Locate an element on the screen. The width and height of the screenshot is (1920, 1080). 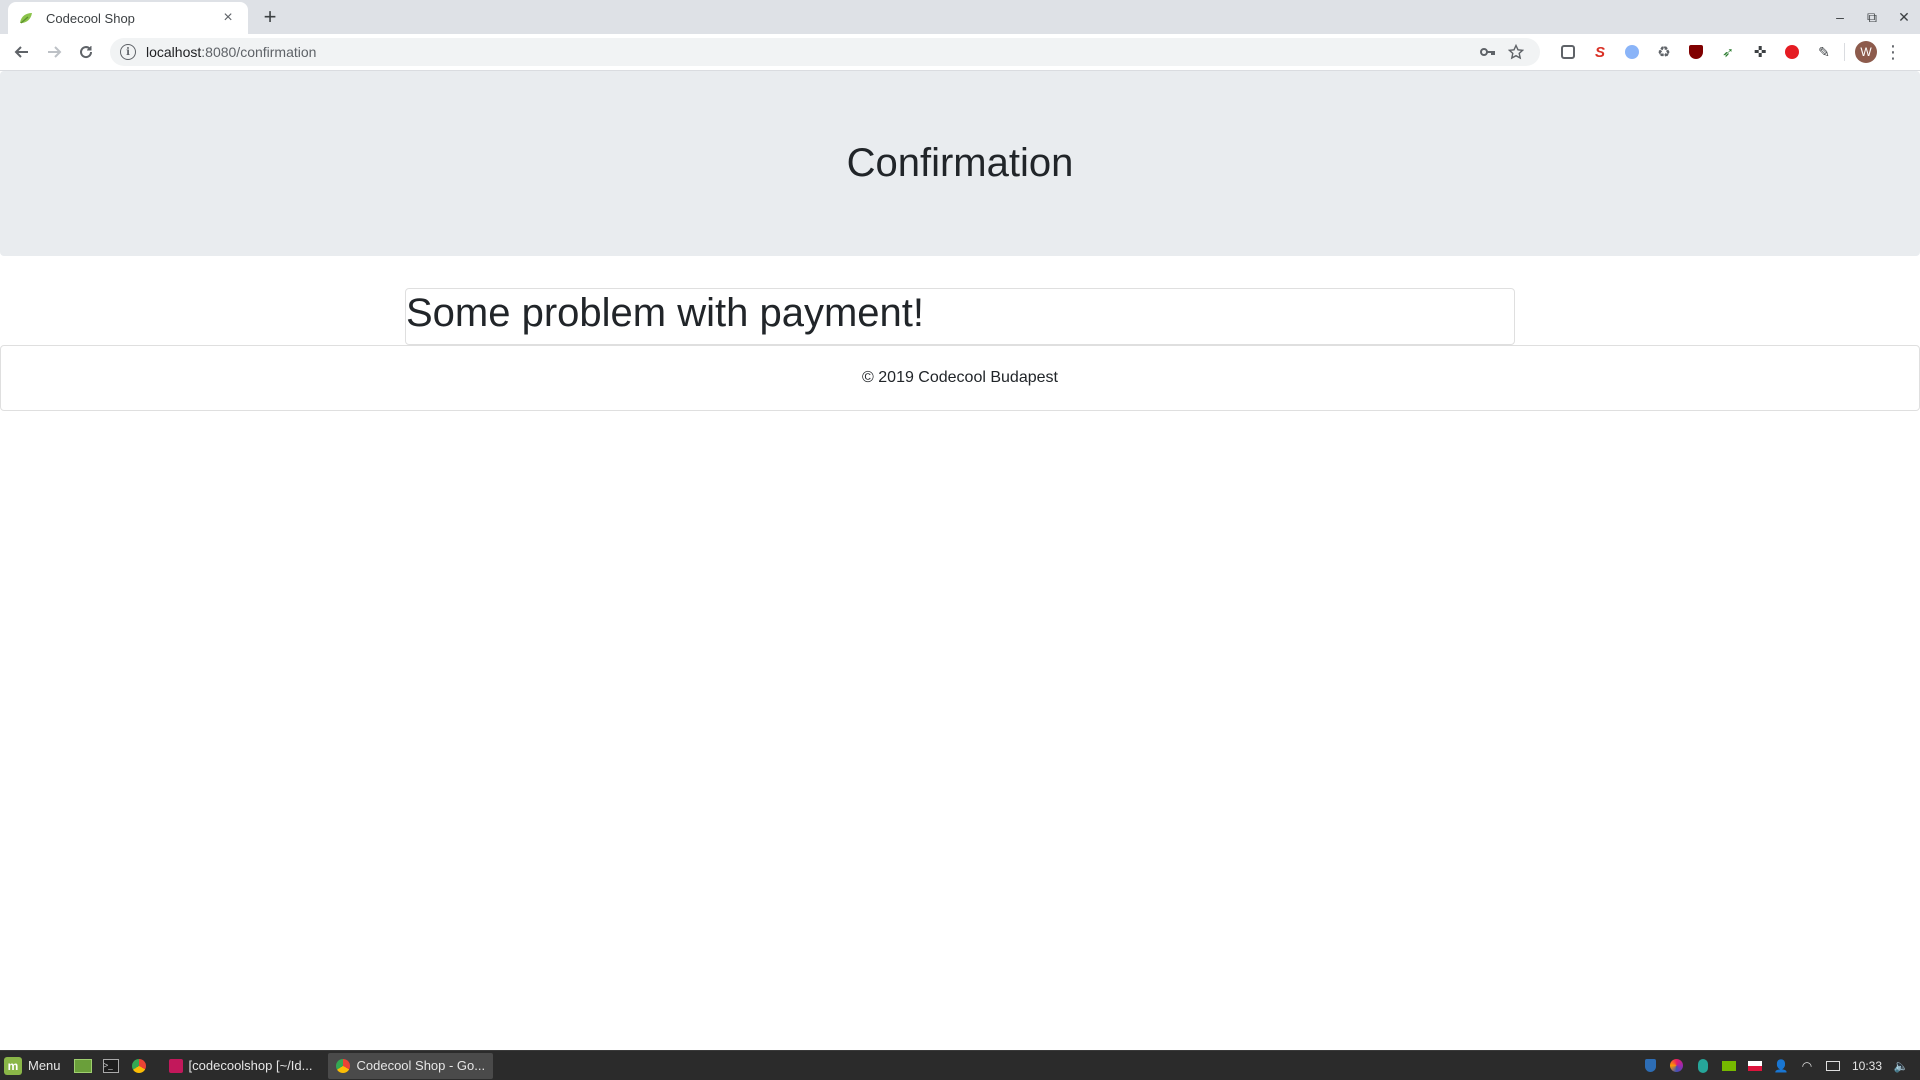
tab-close-icon: × is located at coordinates (228, 18).